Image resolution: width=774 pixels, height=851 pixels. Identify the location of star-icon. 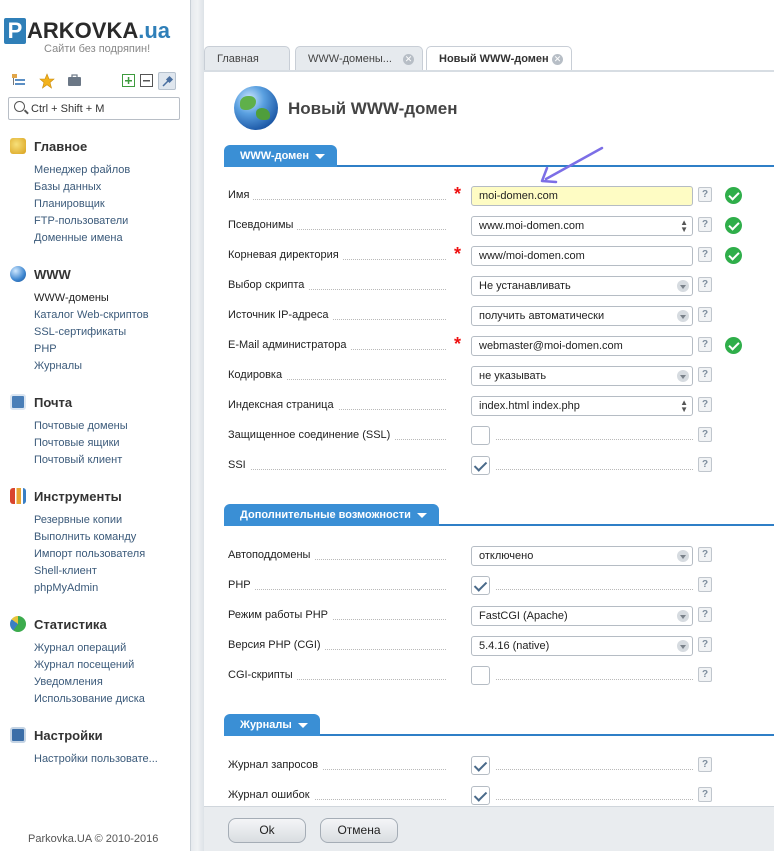
(46, 80).